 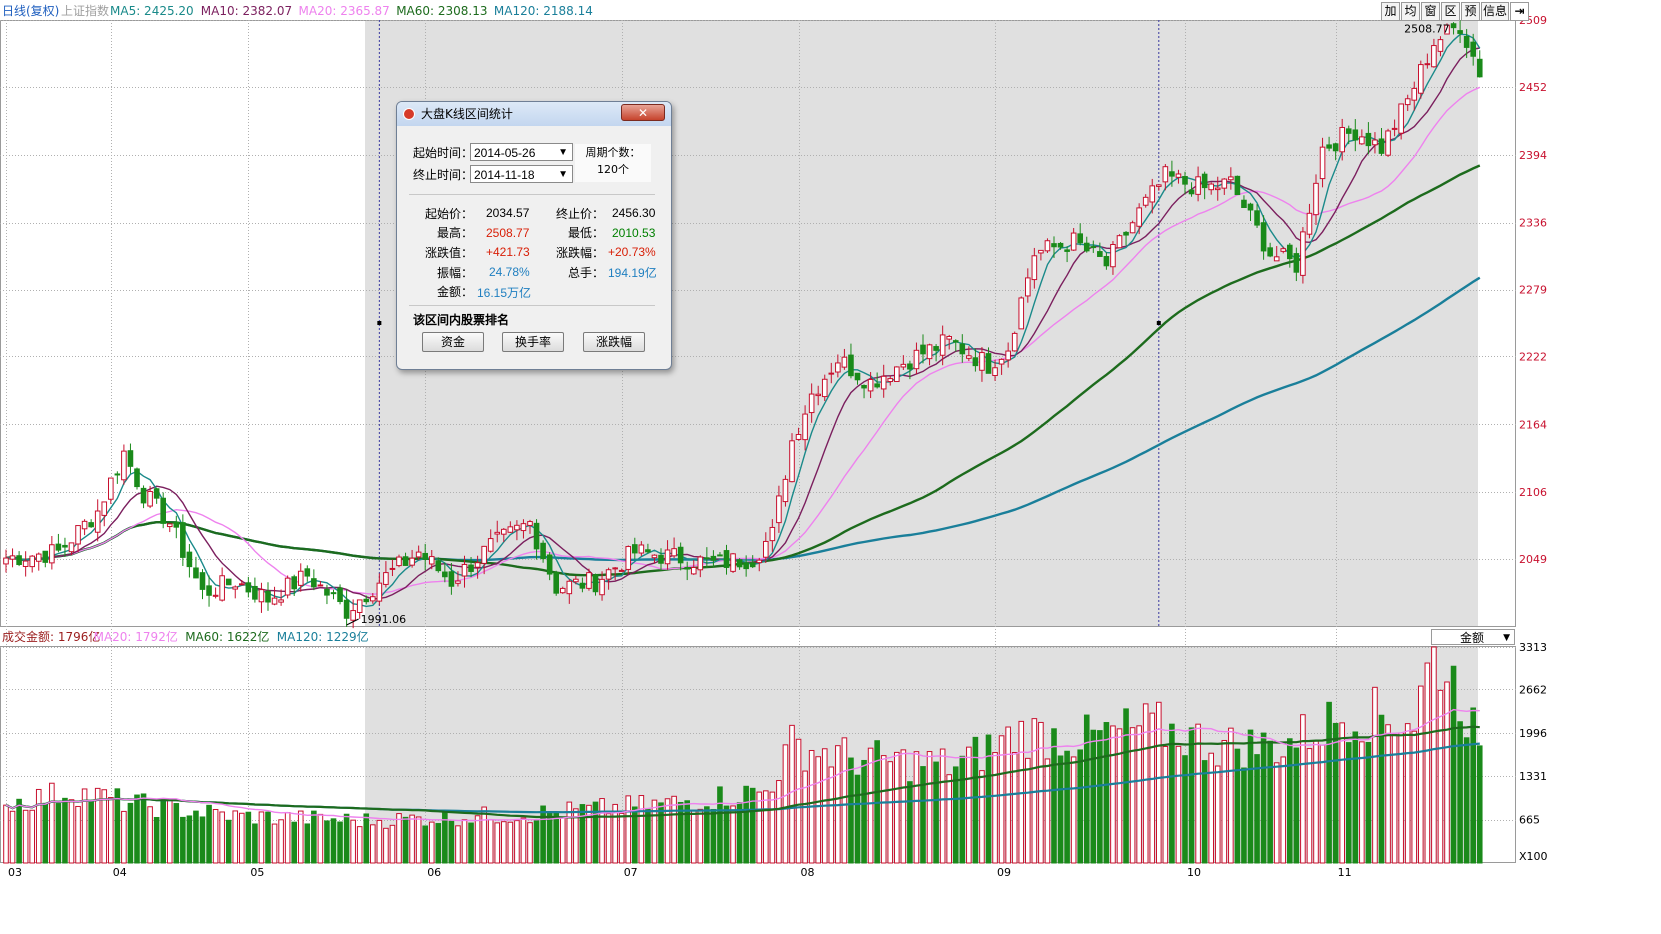 What do you see at coordinates (532, 305) in the screenshot?
I see `divider` at bounding box center [532, 305].